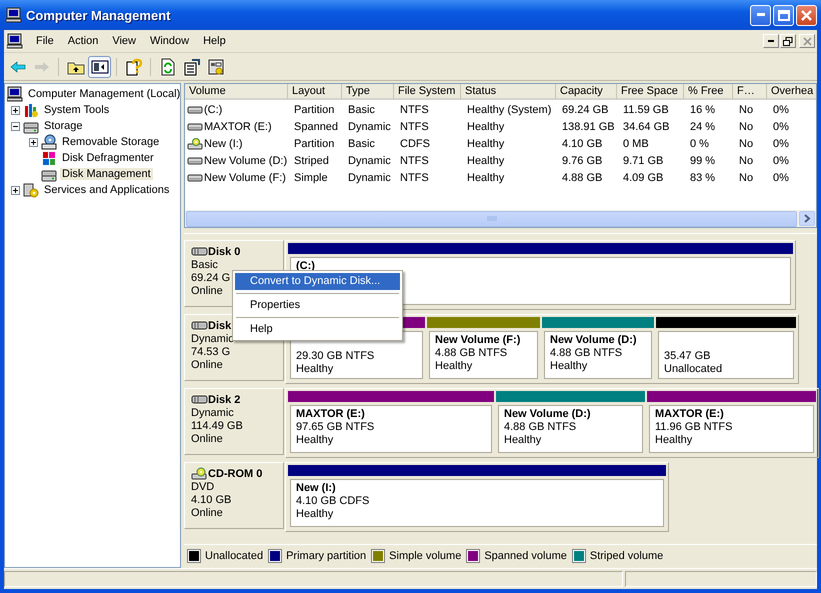  I want to click on legend-label: Simple volume, so click(425, 556).